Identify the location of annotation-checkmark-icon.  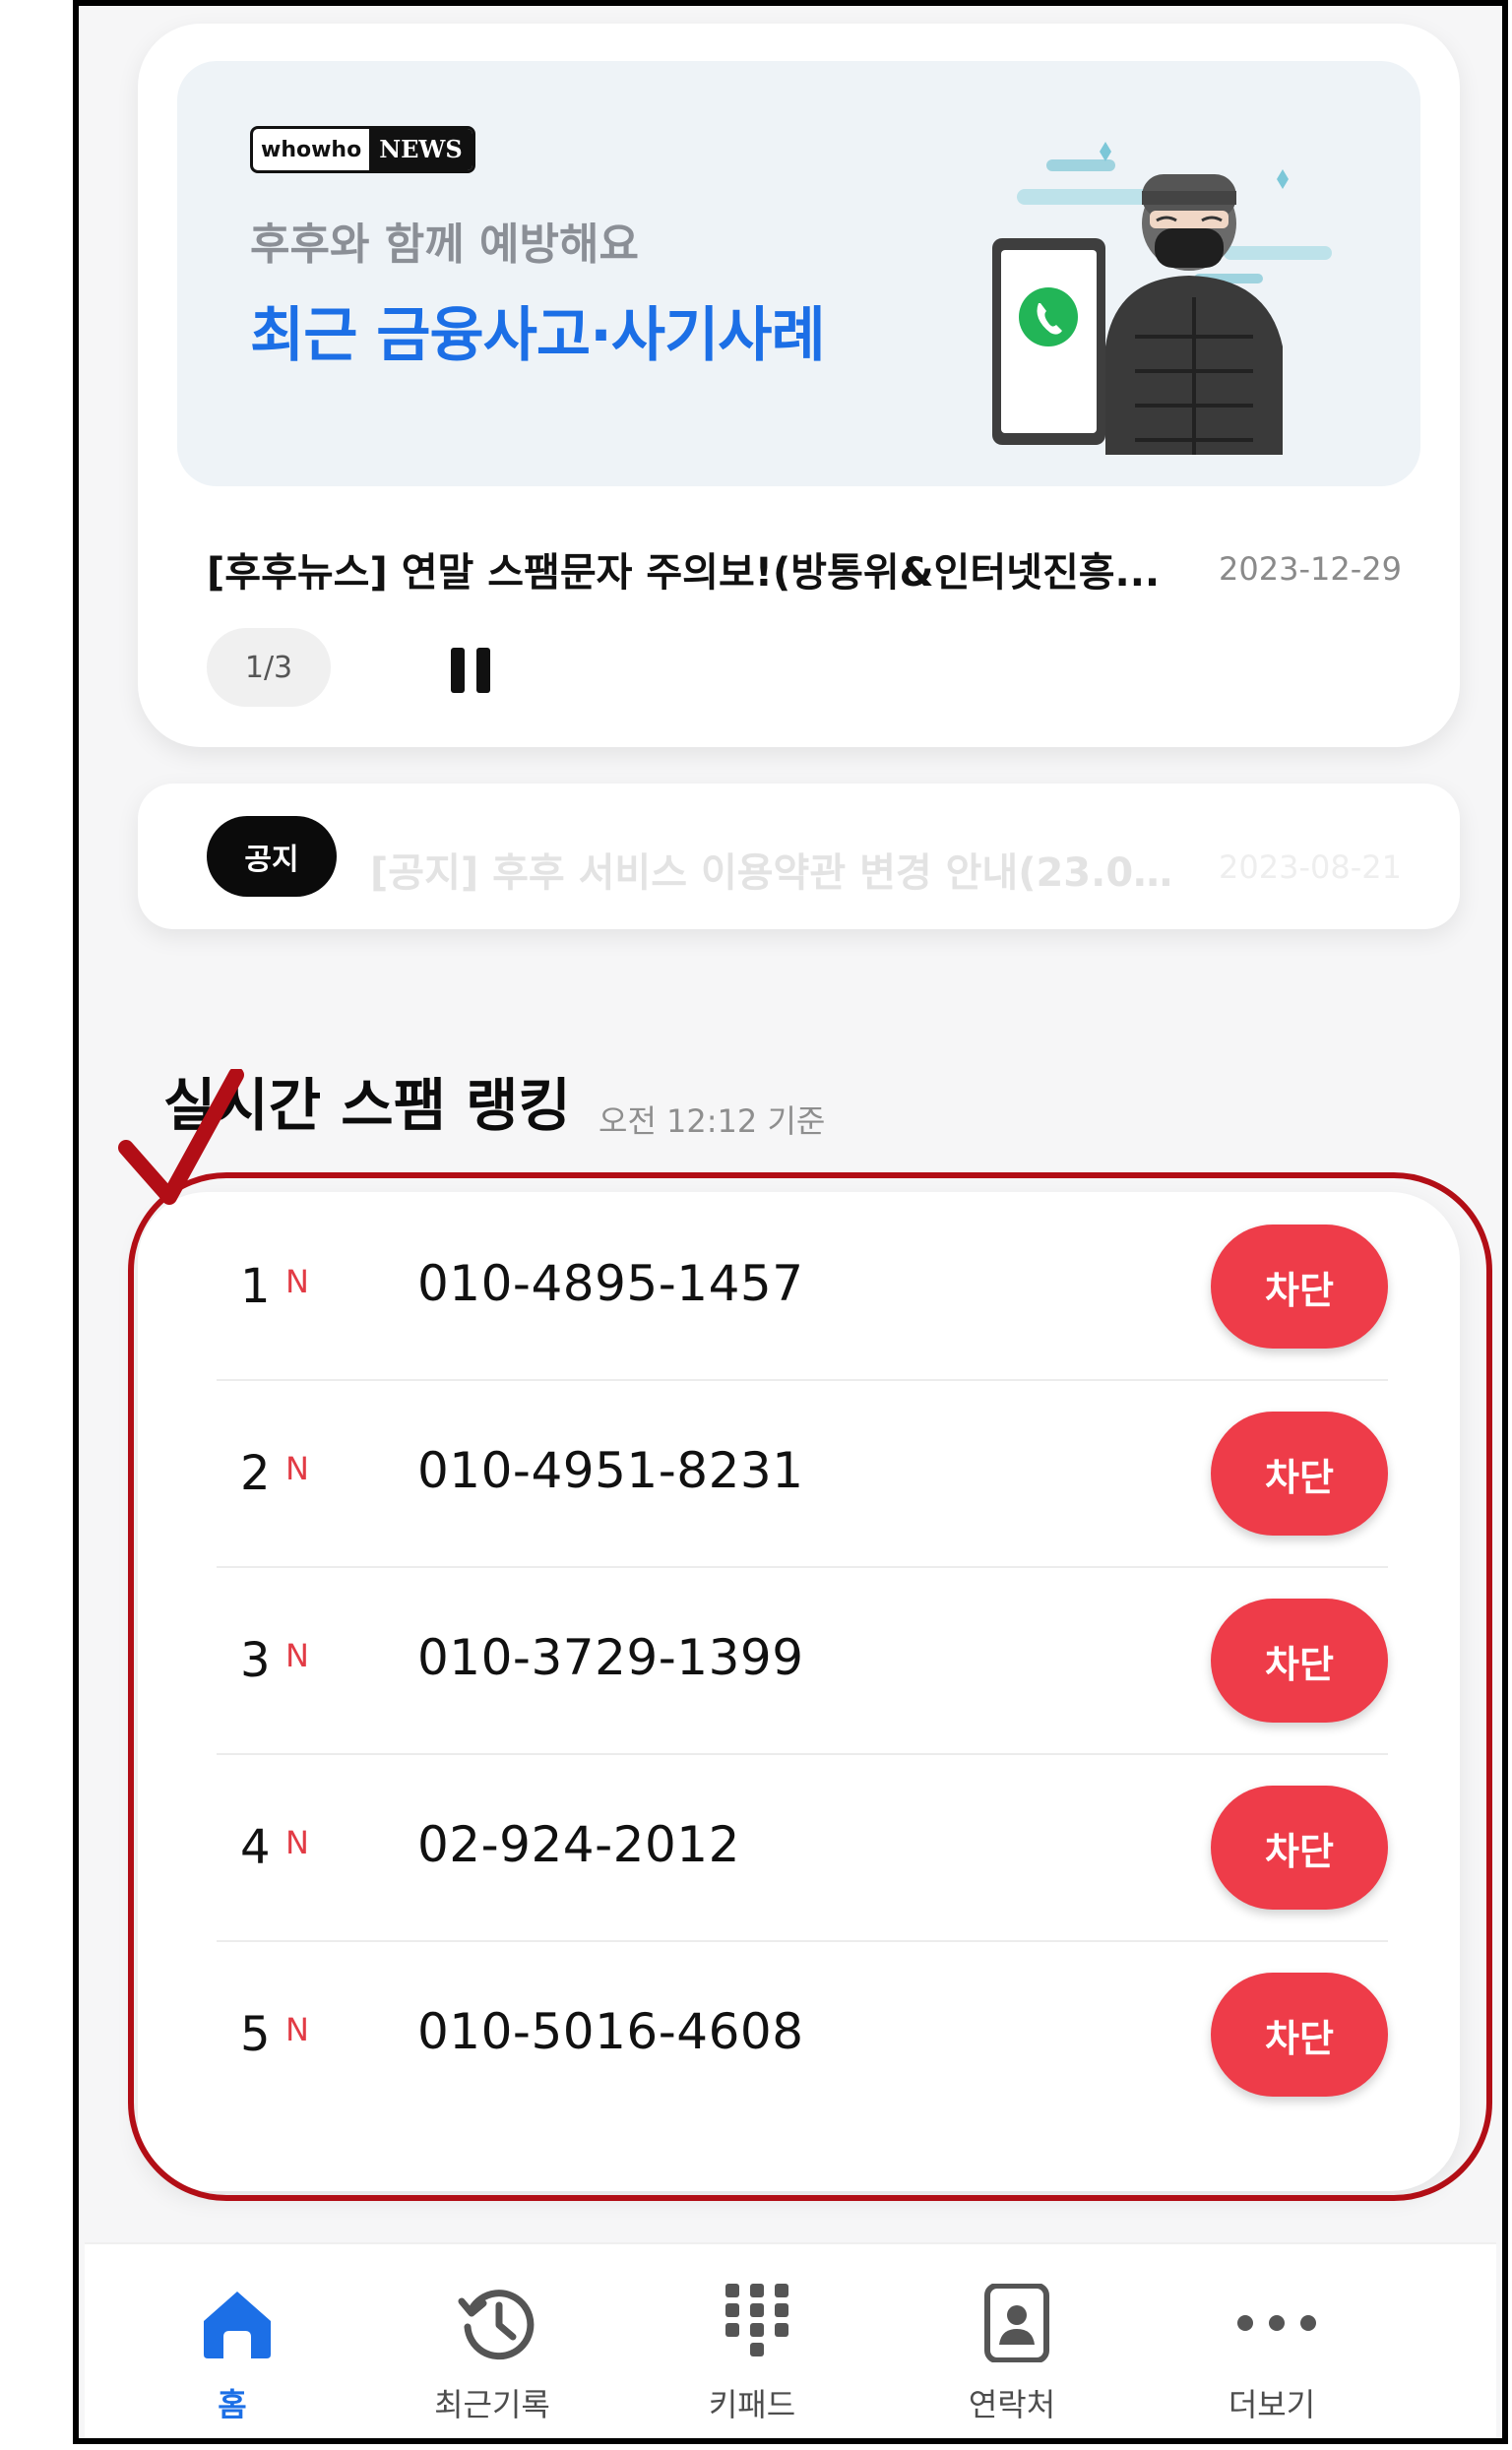
(181, 1137).